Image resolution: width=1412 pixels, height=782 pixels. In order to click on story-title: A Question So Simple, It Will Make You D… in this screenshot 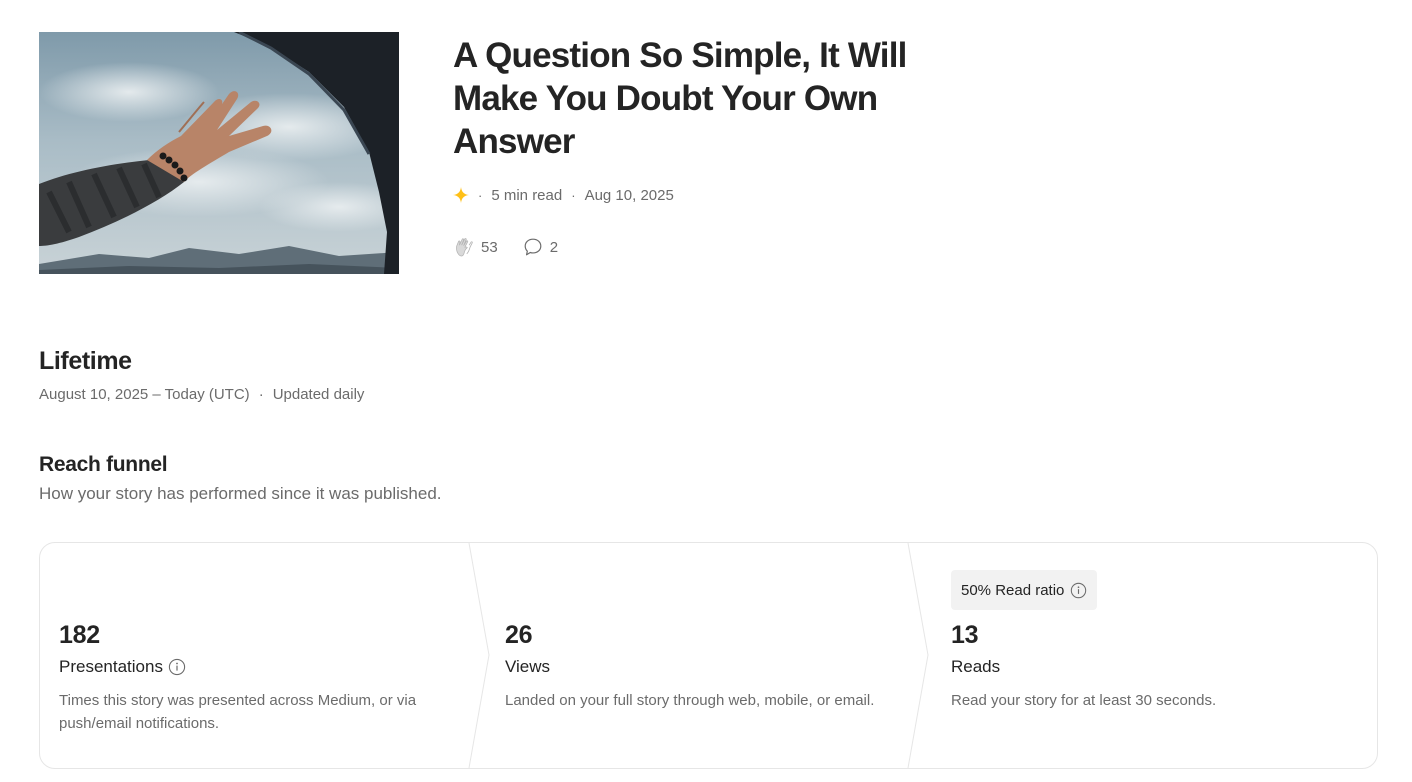, I will do `click(688, 98)`.